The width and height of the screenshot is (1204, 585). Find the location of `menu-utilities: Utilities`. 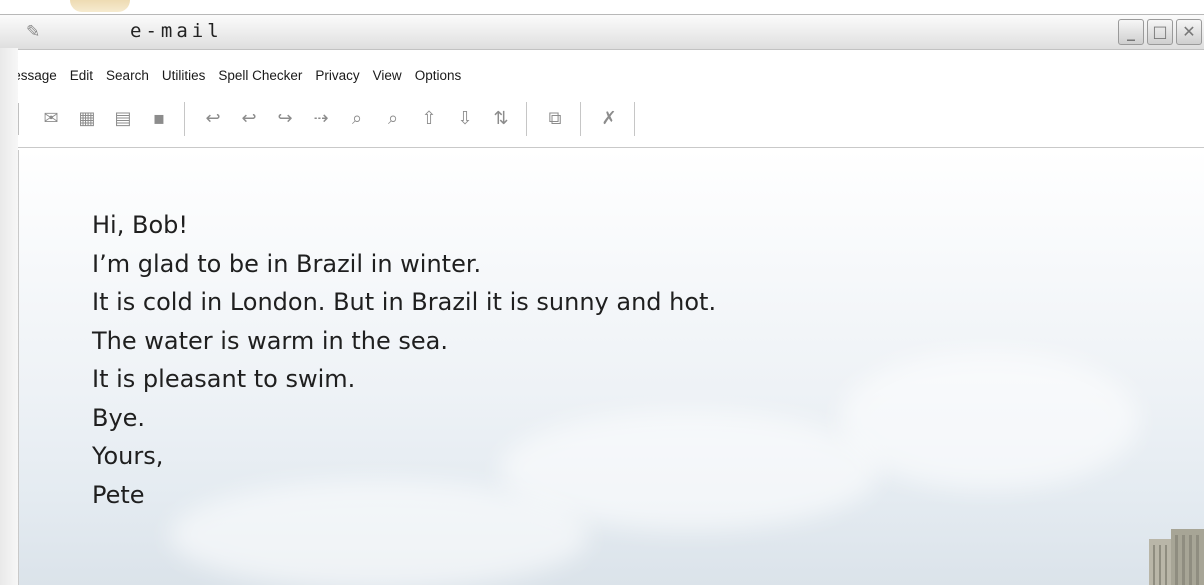

menu-utilities: Utilities is located at coordinates (184, 75).